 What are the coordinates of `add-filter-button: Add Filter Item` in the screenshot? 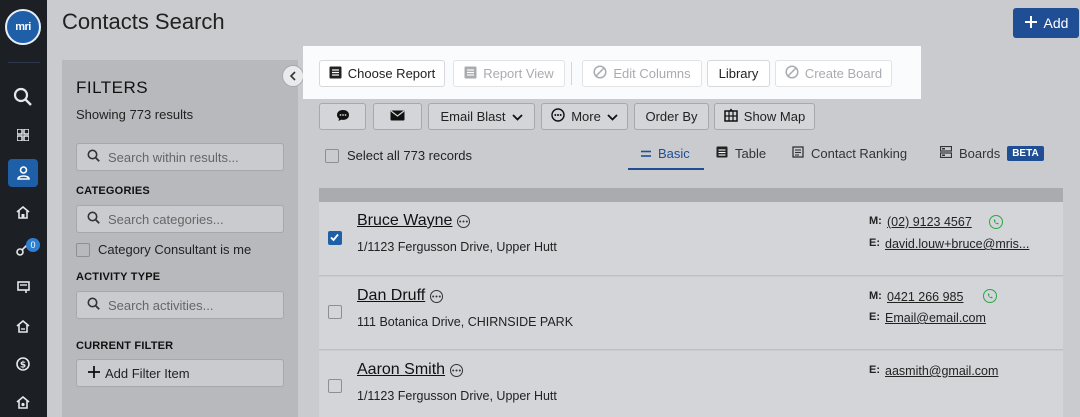 It's located at (180, 373).